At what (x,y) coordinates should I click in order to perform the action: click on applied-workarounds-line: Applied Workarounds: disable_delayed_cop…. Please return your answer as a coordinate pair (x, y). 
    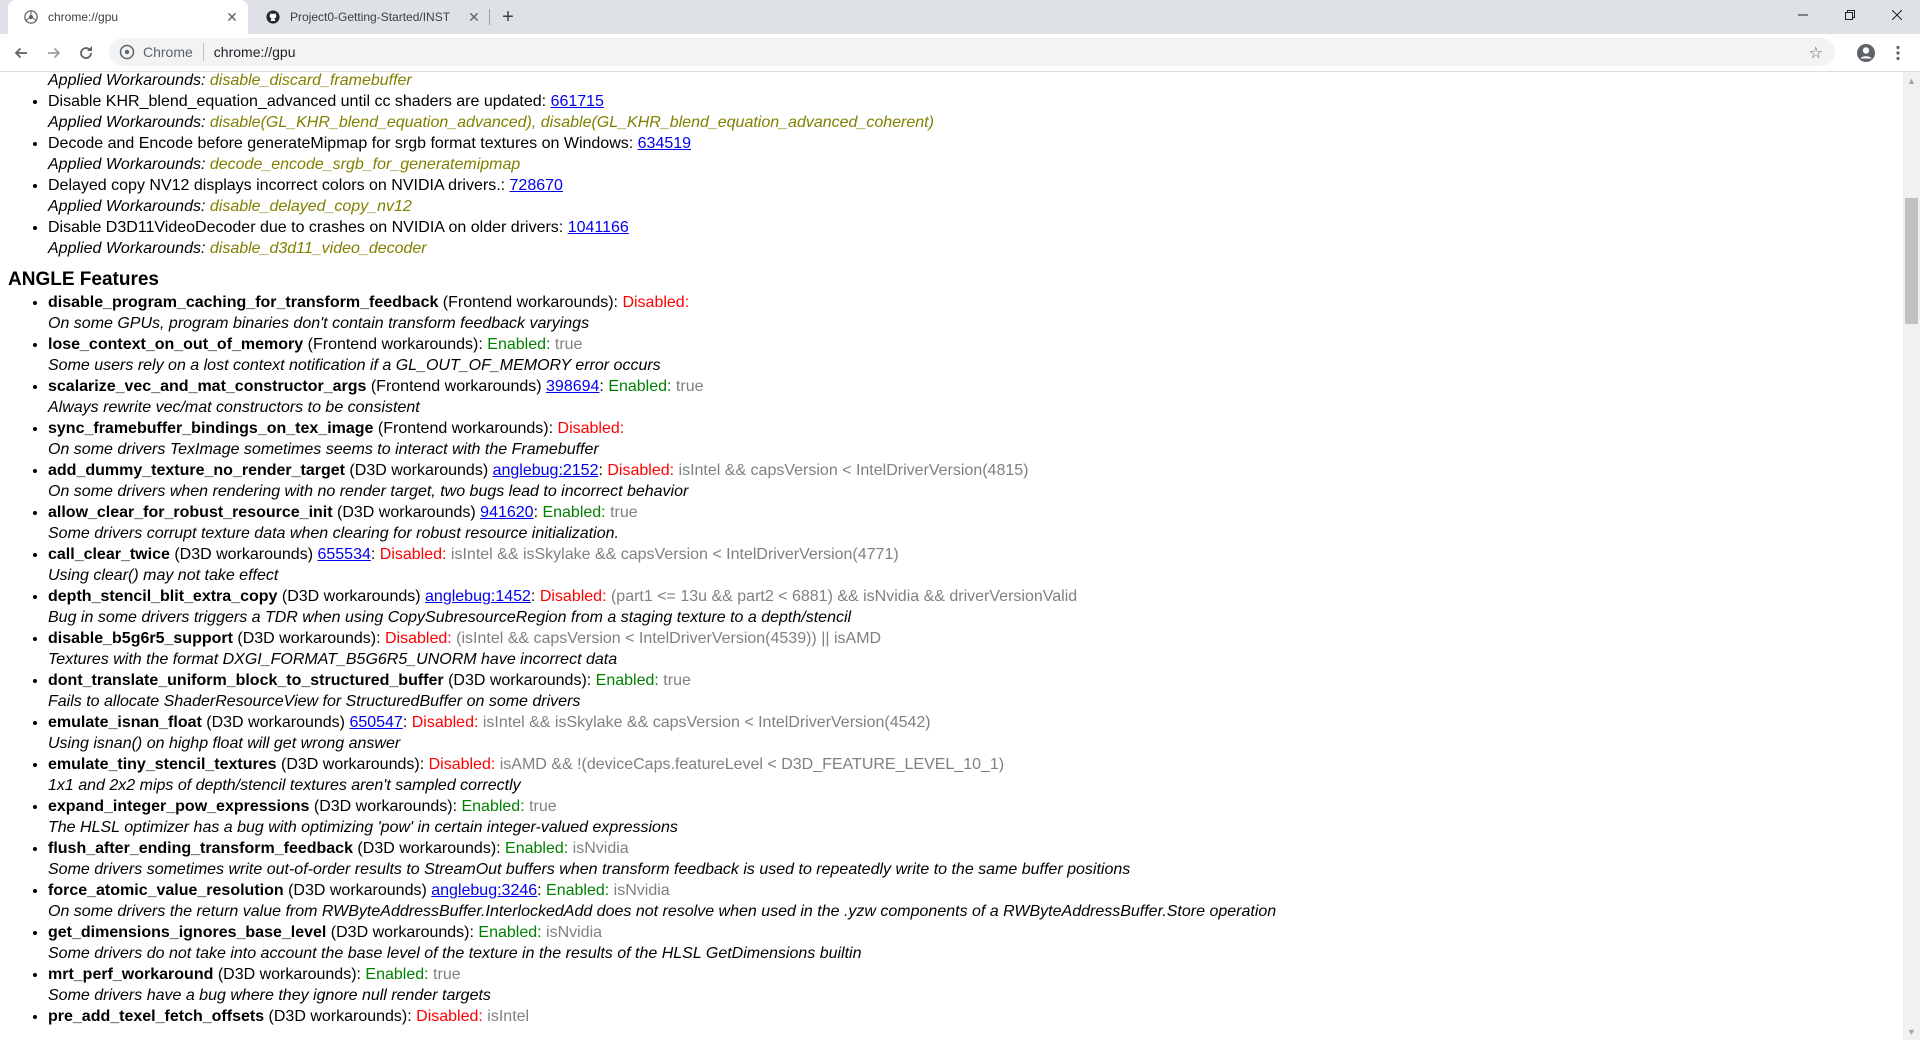
    Looking at the image, I should click on (975, 206).